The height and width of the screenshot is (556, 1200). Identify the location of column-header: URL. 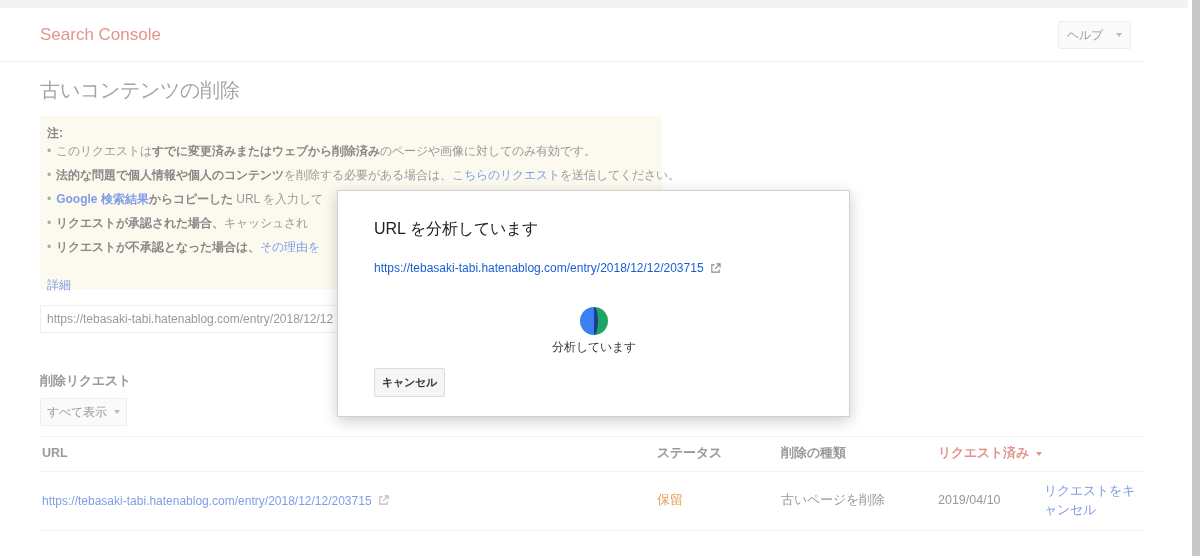
(55, 454).